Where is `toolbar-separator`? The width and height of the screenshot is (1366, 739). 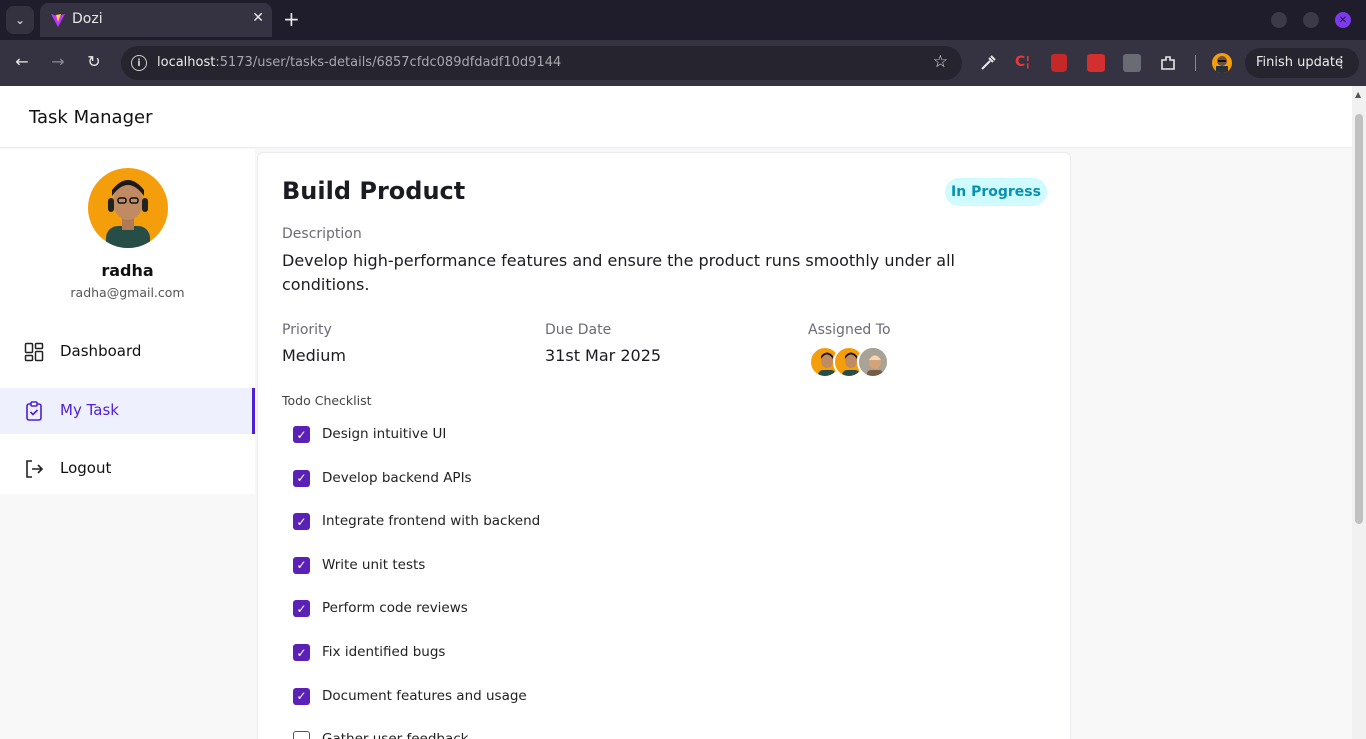 toolbar-separator is located at coordinates (1195, 63).